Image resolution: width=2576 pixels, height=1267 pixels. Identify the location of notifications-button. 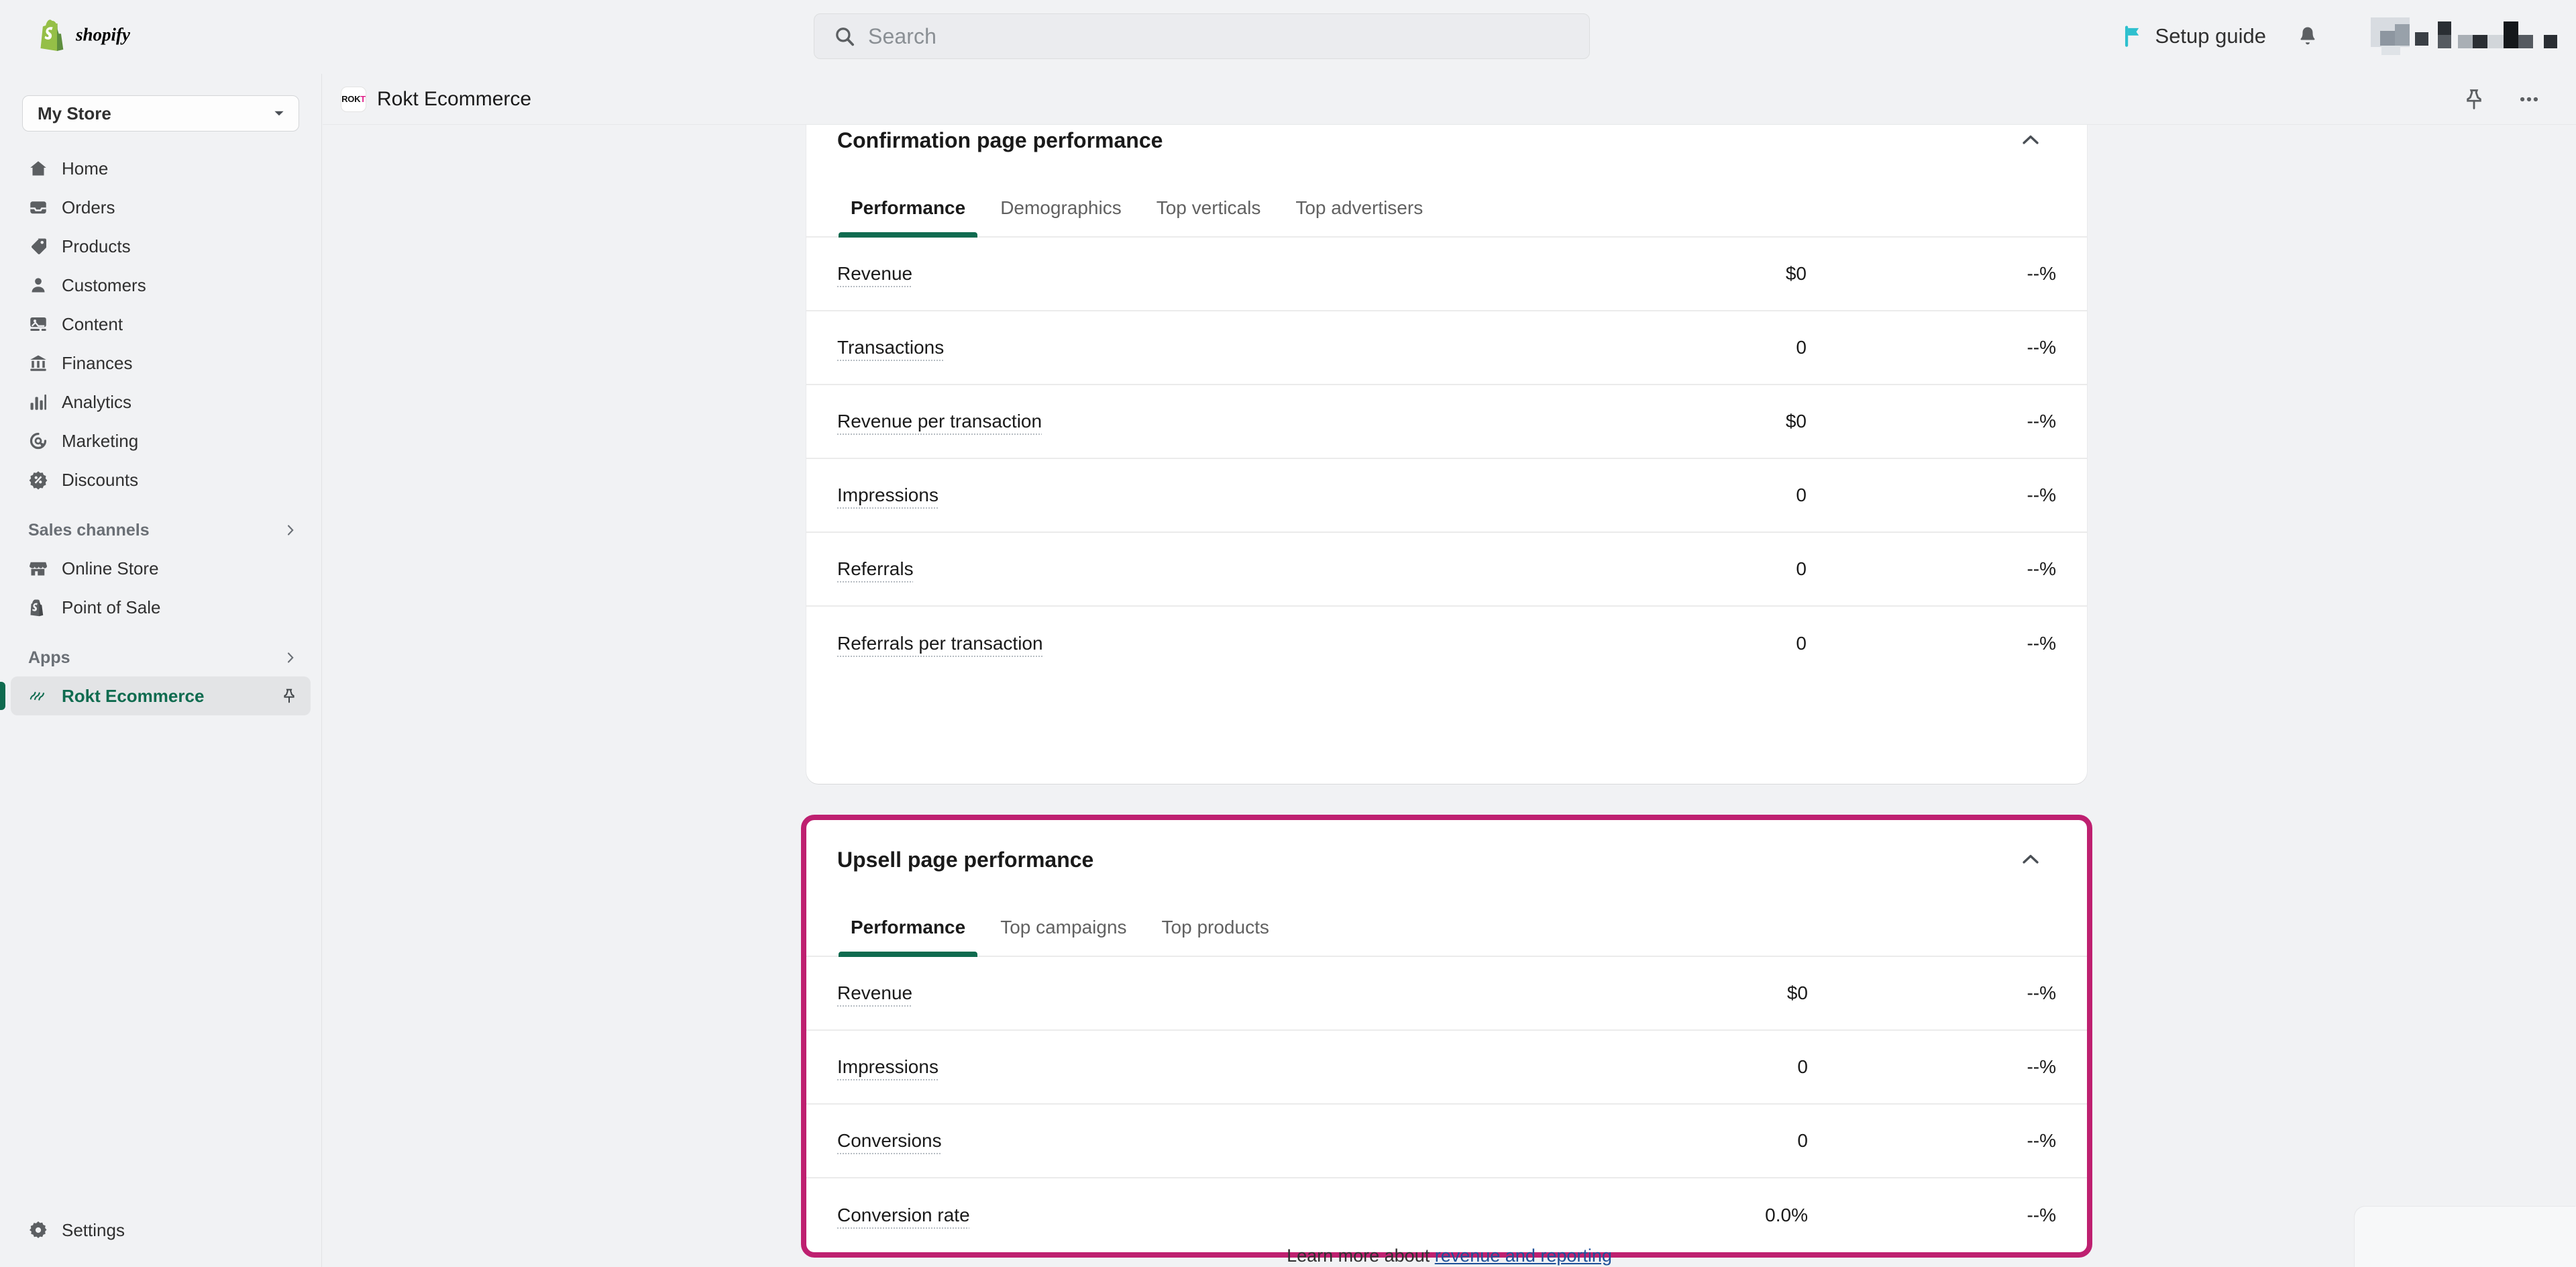
(2307, 36).